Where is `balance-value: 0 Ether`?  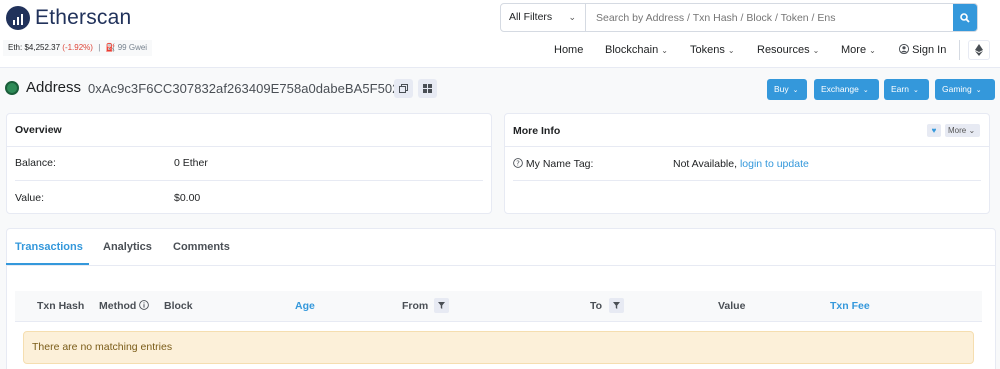
balance-value: 0 Ether is located at coordinates (191, 163).